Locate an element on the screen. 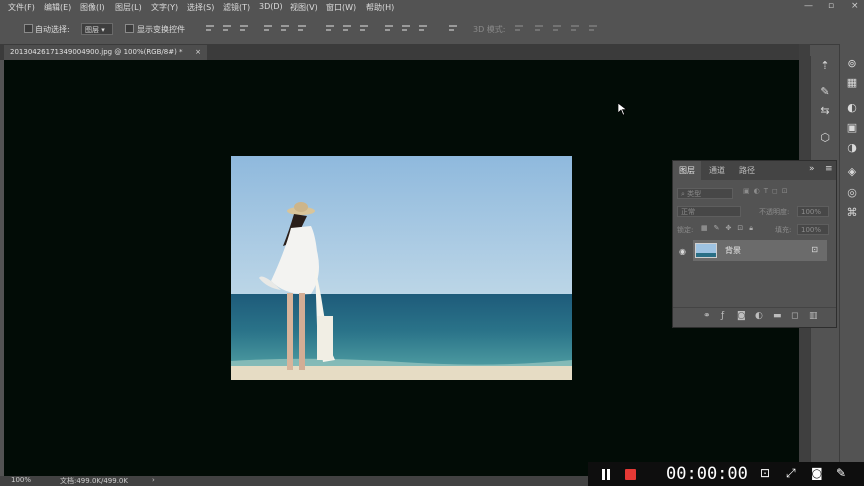 The height and width of the screenshot is (486, 864). fill-label: 填充: is located at coordinates (783, 230).